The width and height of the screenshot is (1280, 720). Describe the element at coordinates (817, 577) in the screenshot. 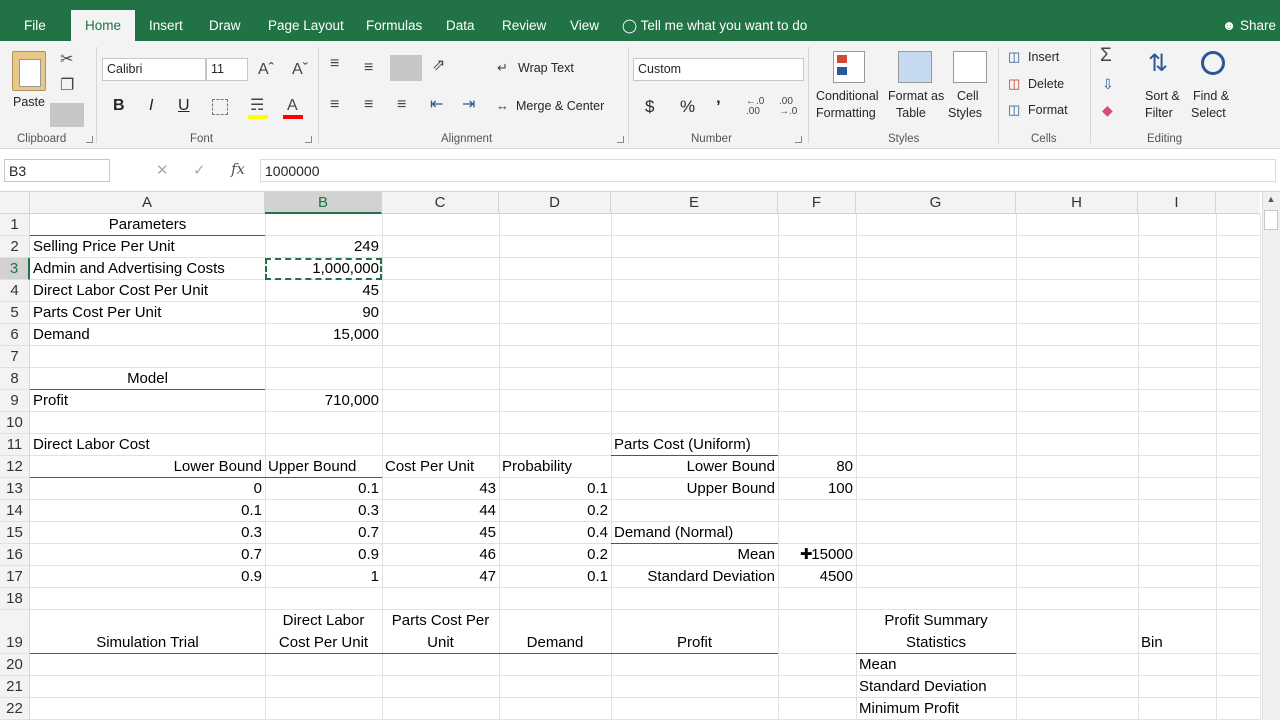

I see `cell-f17: 4500` at that location.